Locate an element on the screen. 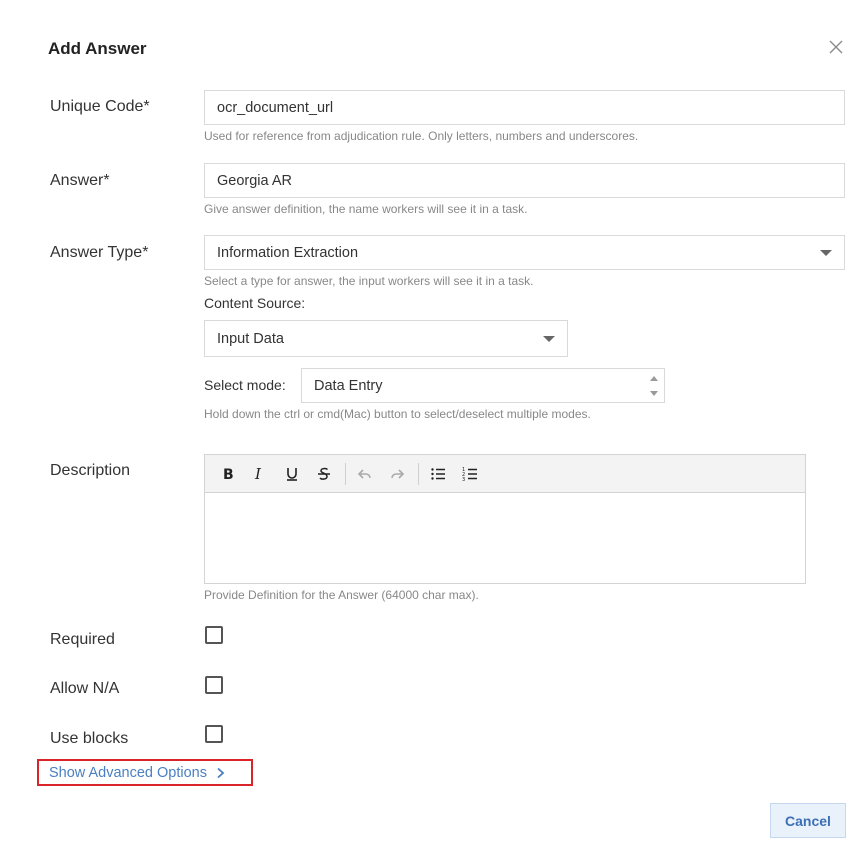 This screenshot has width=859, height=855. use-blocks-label: Use blocks is located at coordinates (89, 738).